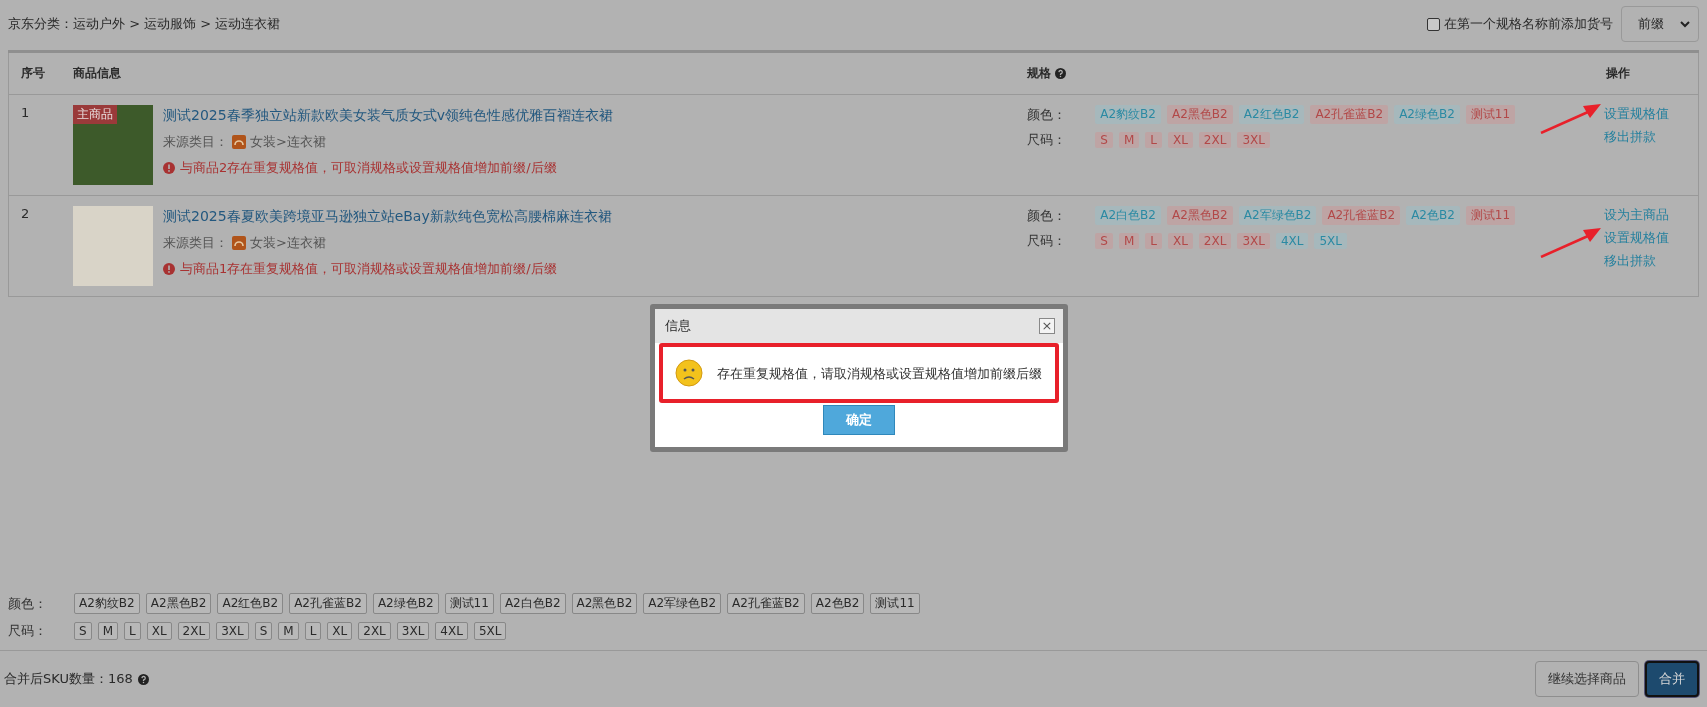 The width and height of the screenshot is (1707, 707). I want to click on column-header: 序号, so click(33, 73).